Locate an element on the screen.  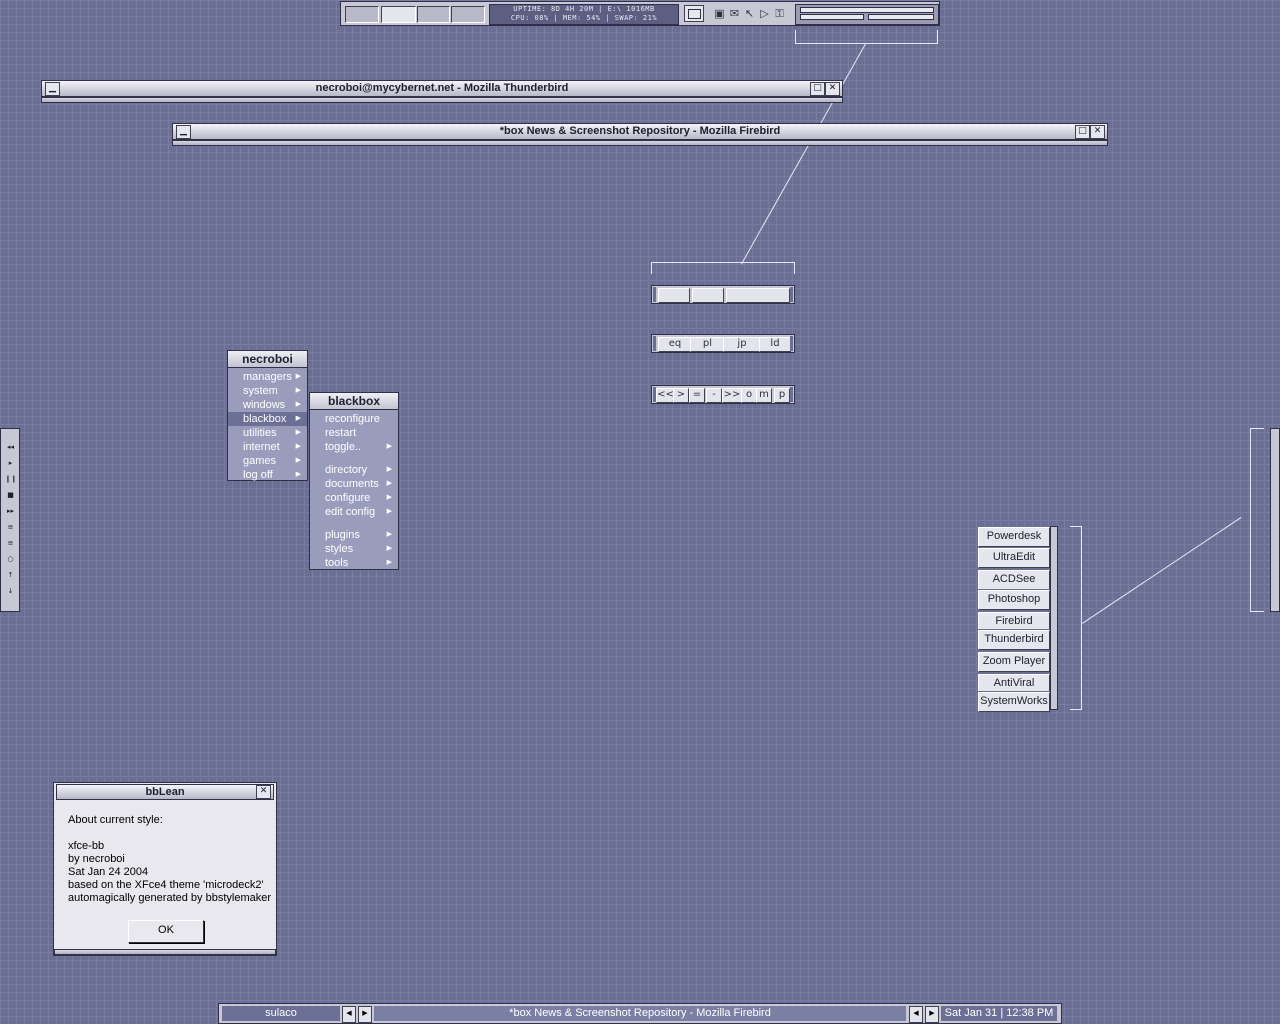
play-button: > is located at coordinates (681, 395).